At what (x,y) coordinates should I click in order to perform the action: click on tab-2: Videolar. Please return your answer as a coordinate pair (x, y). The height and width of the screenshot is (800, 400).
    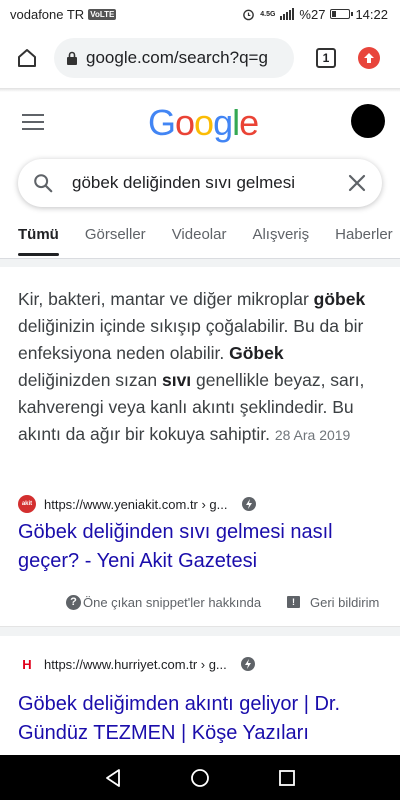
    Looking at the image, I should click on (199, 238).